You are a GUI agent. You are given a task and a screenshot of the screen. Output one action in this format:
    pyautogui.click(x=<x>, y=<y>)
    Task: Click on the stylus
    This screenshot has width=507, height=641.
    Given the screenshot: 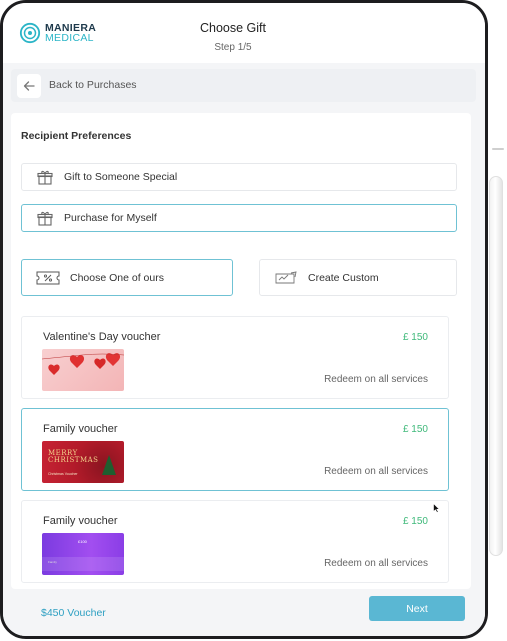 What is the action you would take?
    pyautogui.click(x=496, y=366)
    